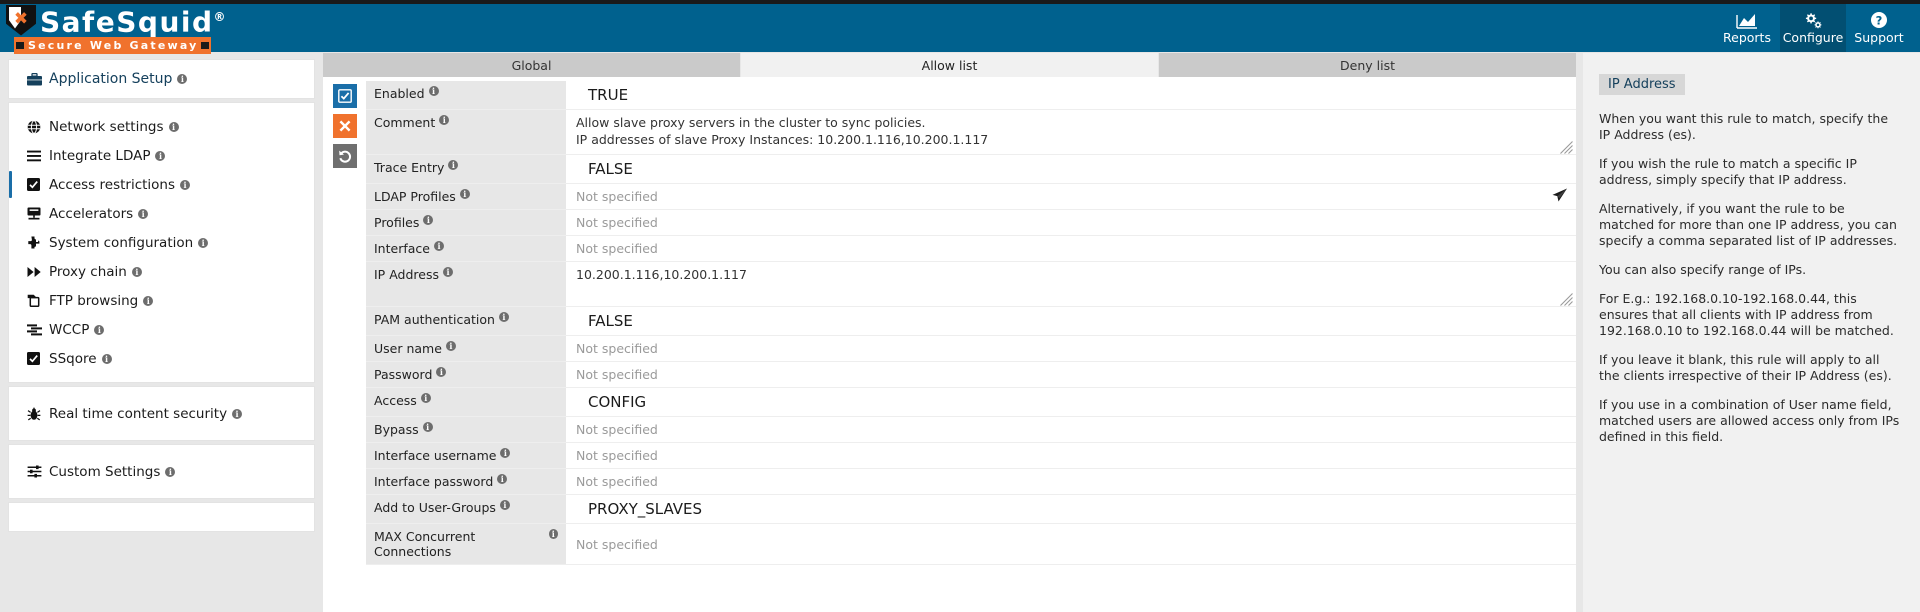 This screenshot has height=612, width=1920. I want to click on sidebar-item-application-setup: Application Setup i, so click(161, 79).